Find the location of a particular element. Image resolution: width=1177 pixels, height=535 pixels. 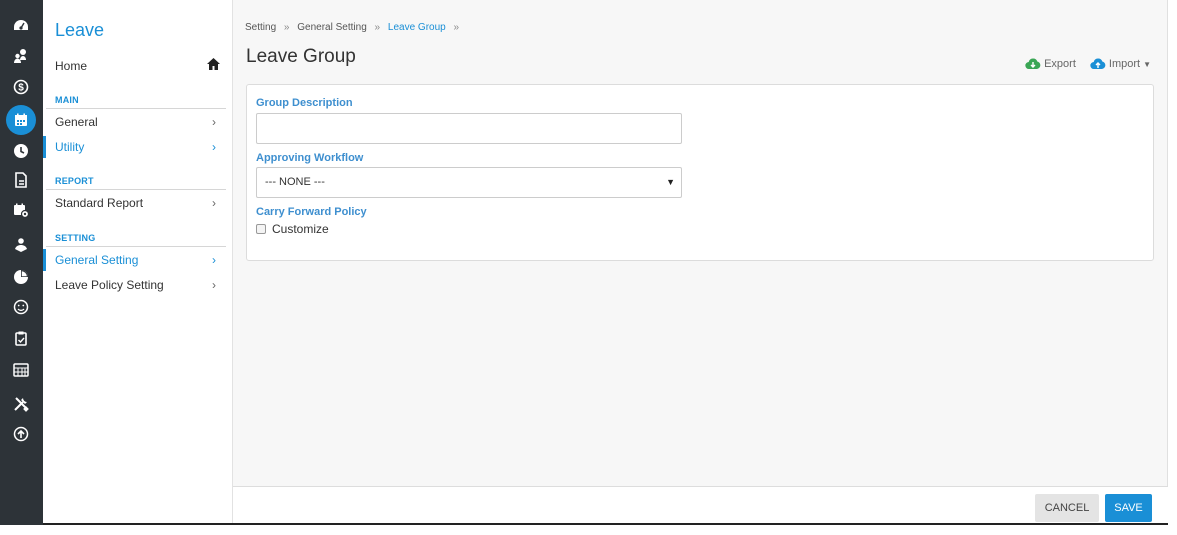

breadcrumb-current: Leave Group is located at coordinates (416, 27).